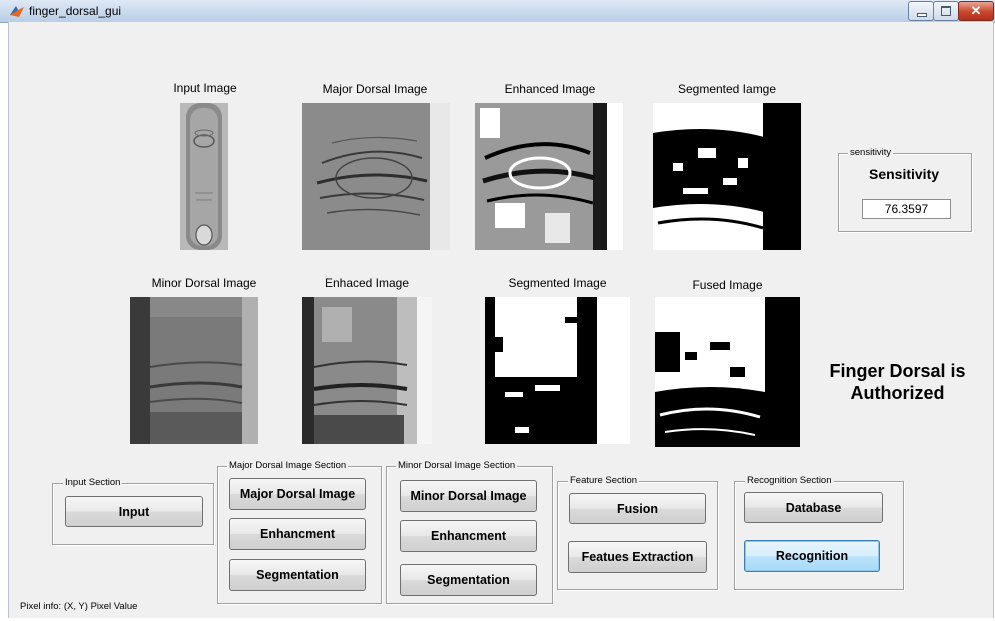 The image size is (995, 621). I want to click on feature-section-title: Feature Section, so click(604, 480).